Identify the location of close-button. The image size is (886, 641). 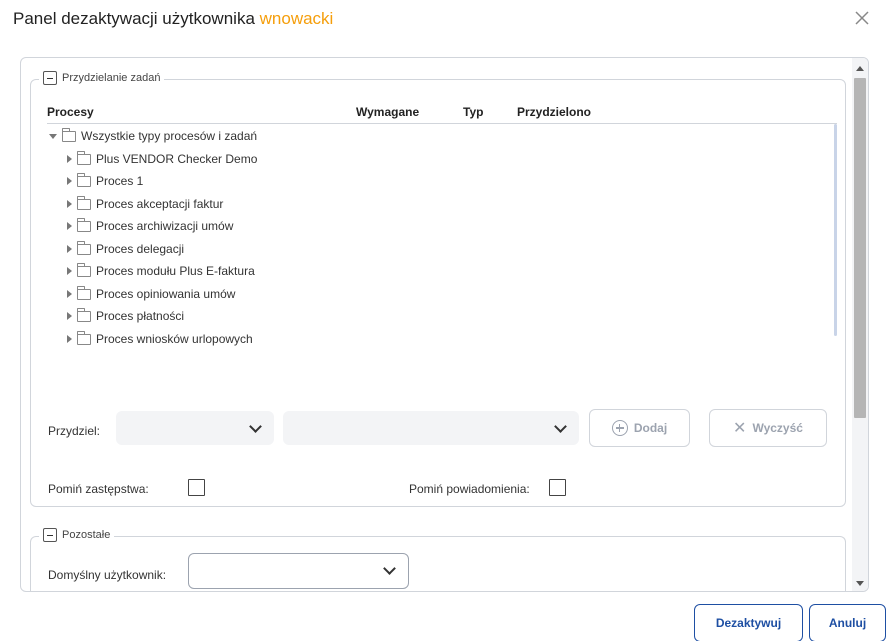
(862, 18).